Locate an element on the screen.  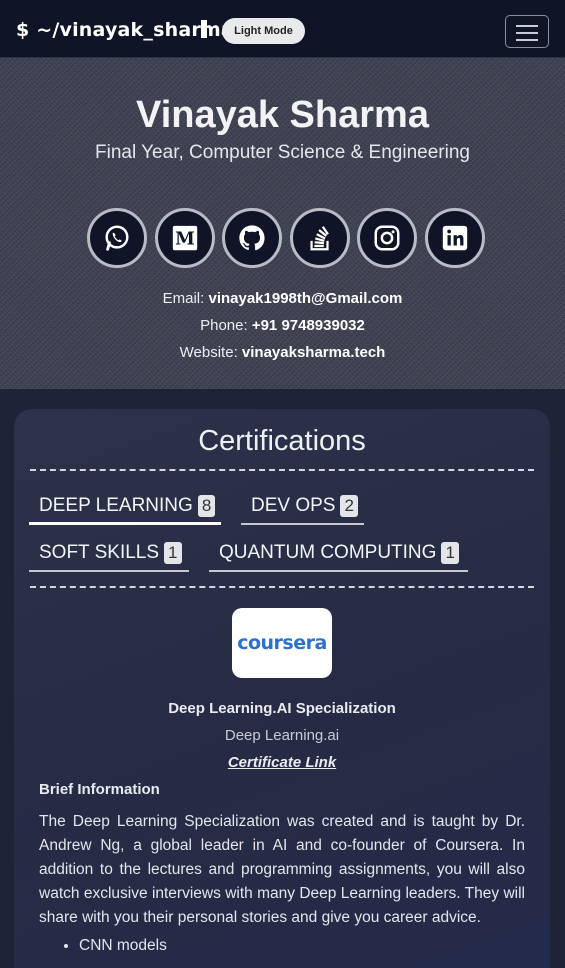
menu-toggle-button is located at coordinates (527, 31).